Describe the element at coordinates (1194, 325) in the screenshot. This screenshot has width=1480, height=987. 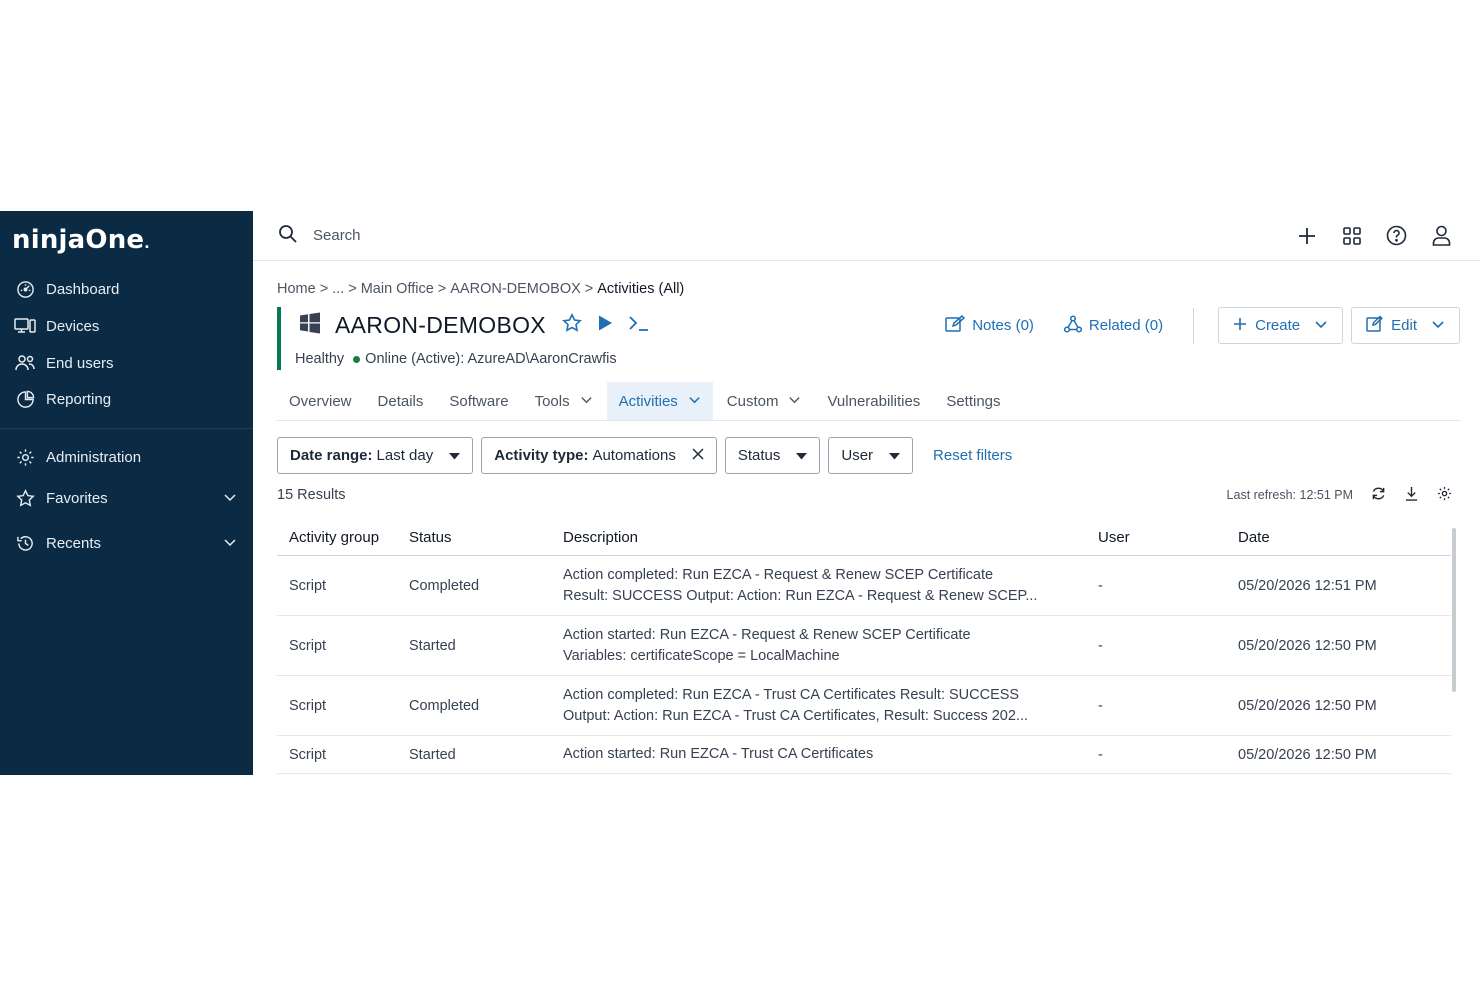
I see `actions-divider` at that location.